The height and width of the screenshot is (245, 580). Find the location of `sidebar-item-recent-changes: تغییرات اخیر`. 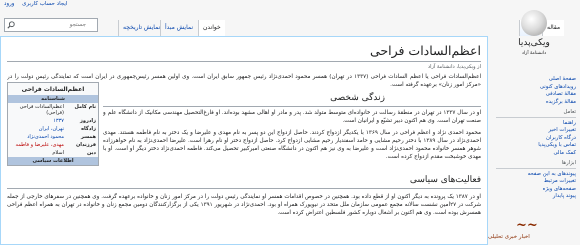

sidebar-item-recent-changes: تغییرات اخیر is located at coordinates (536, 131).